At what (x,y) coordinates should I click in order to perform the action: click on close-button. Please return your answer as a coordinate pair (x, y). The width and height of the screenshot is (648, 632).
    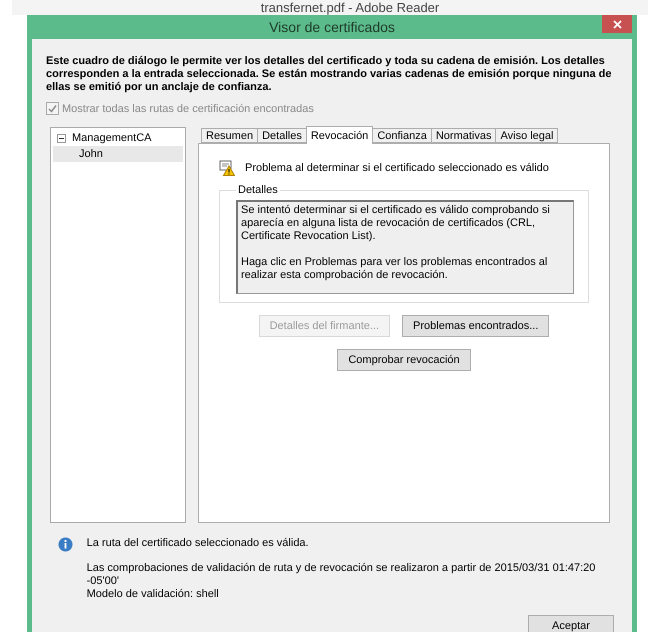
    Looking at the image, I should click on (617, 24).